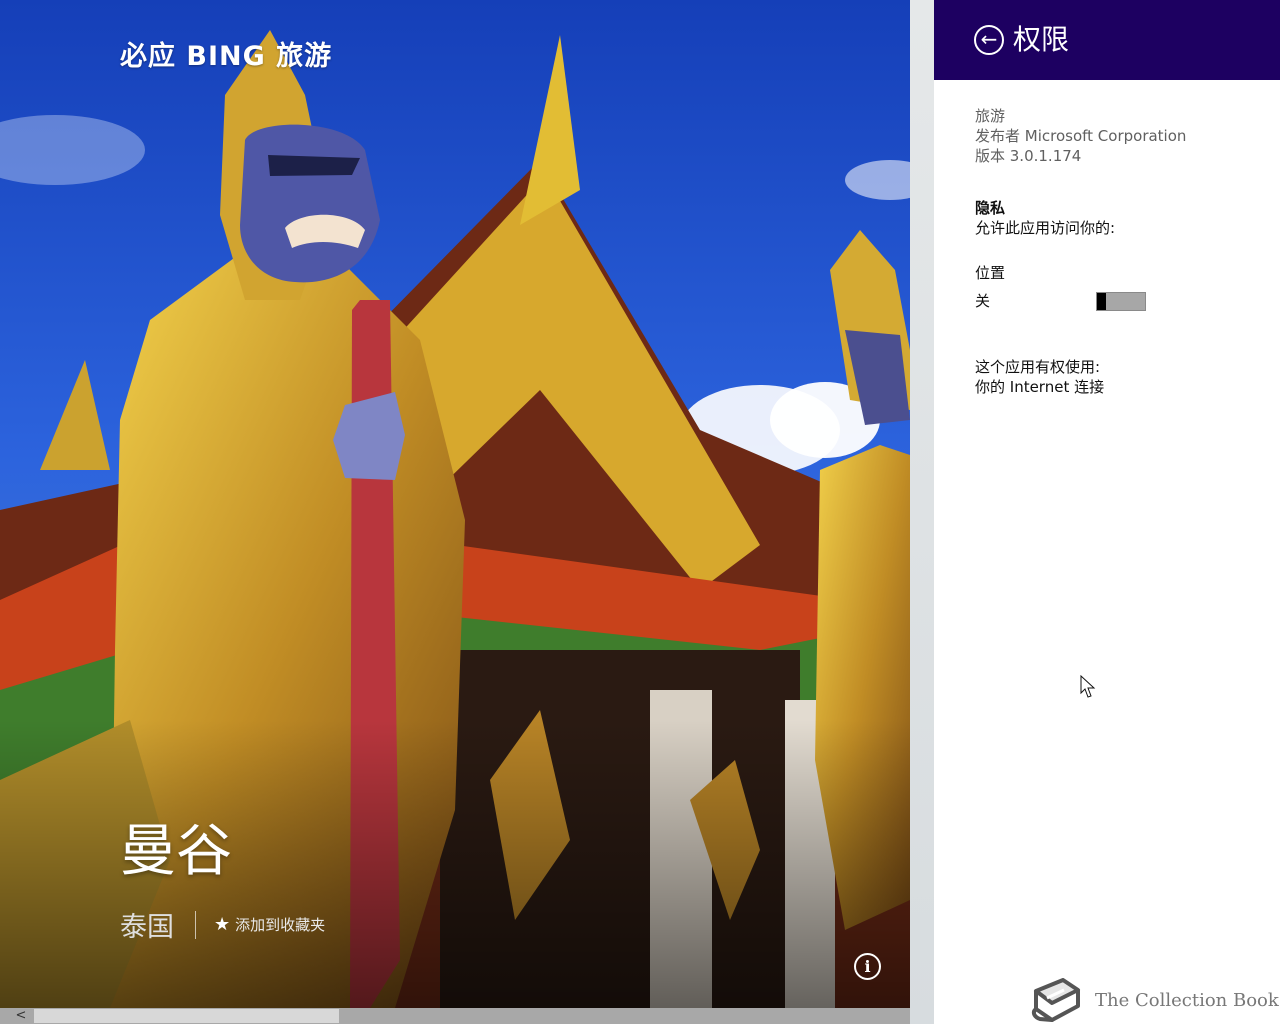  Describe the element at coordinates (147, 927) in the screenshot. I see `country-name: 泰国` at that location.